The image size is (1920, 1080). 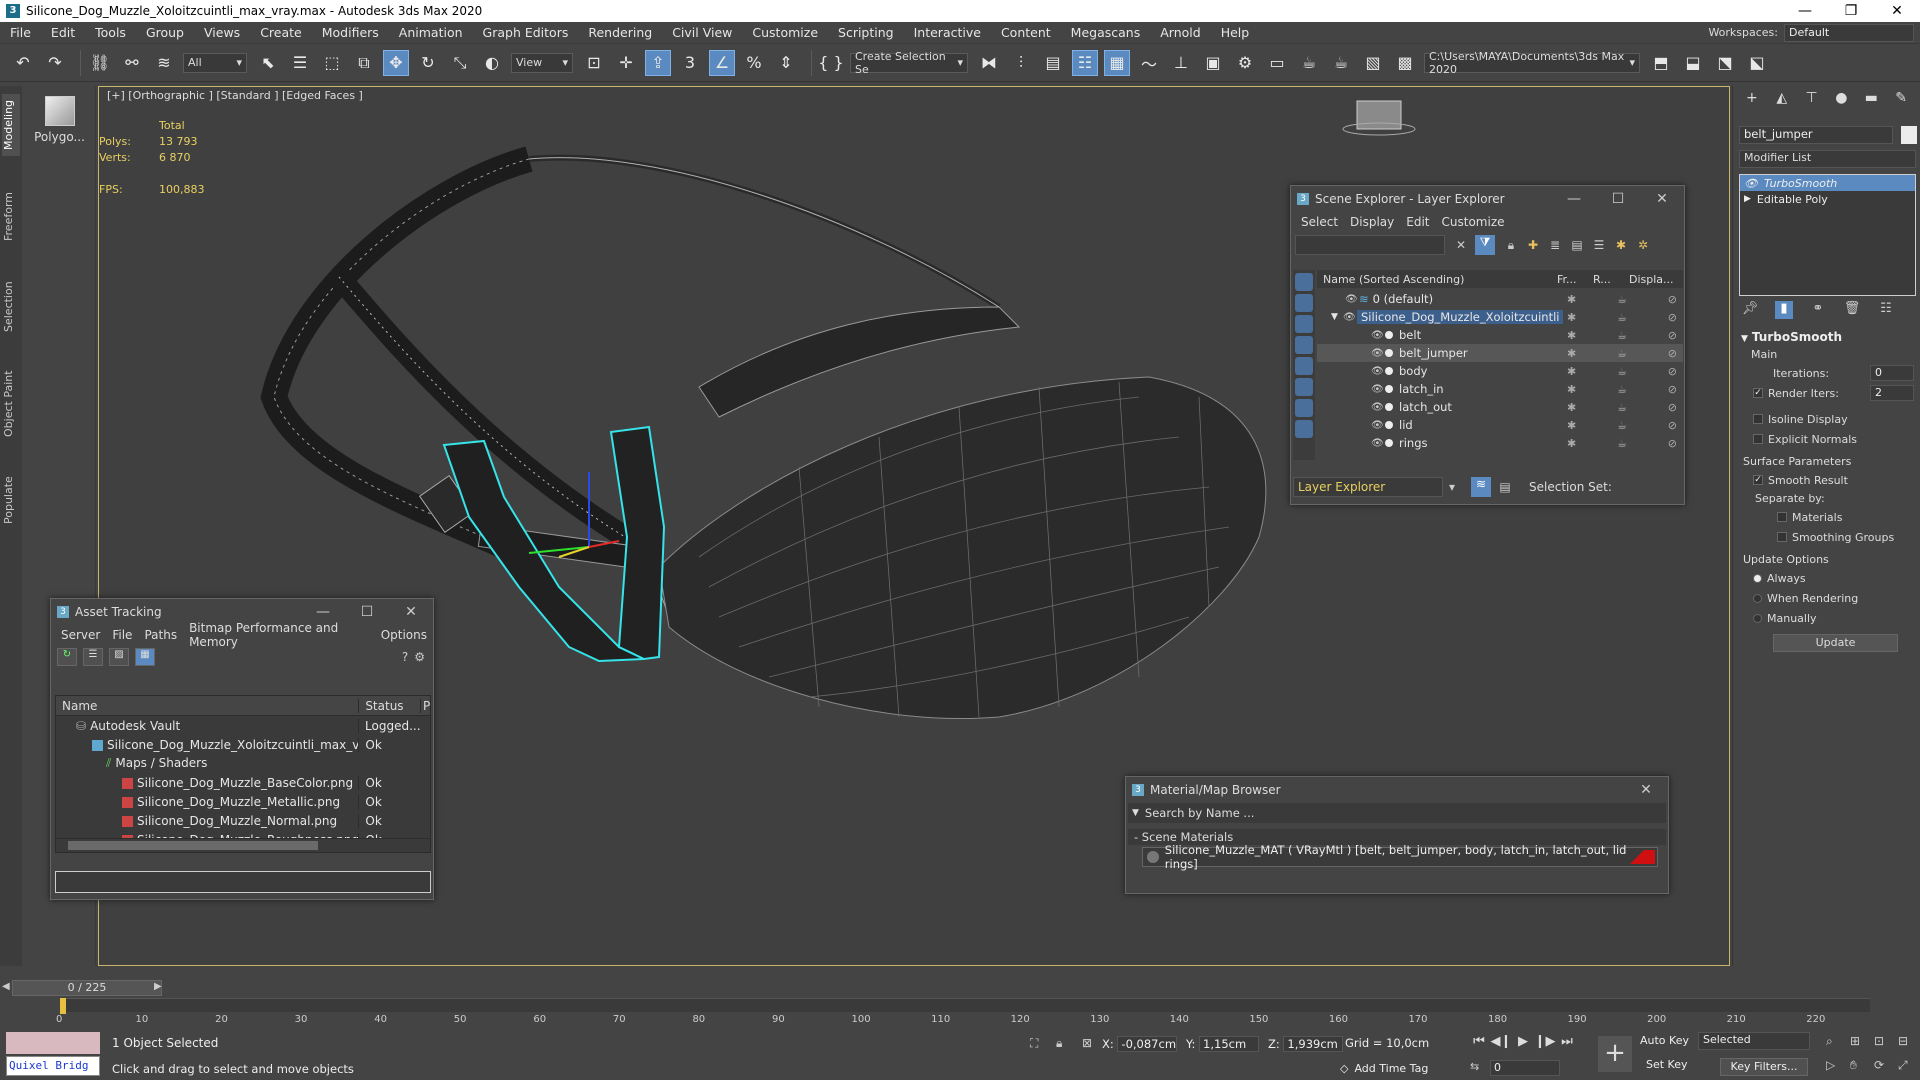 I want to click on previous-frame-icon: ◀❙, so click(x=1501, y=1041).